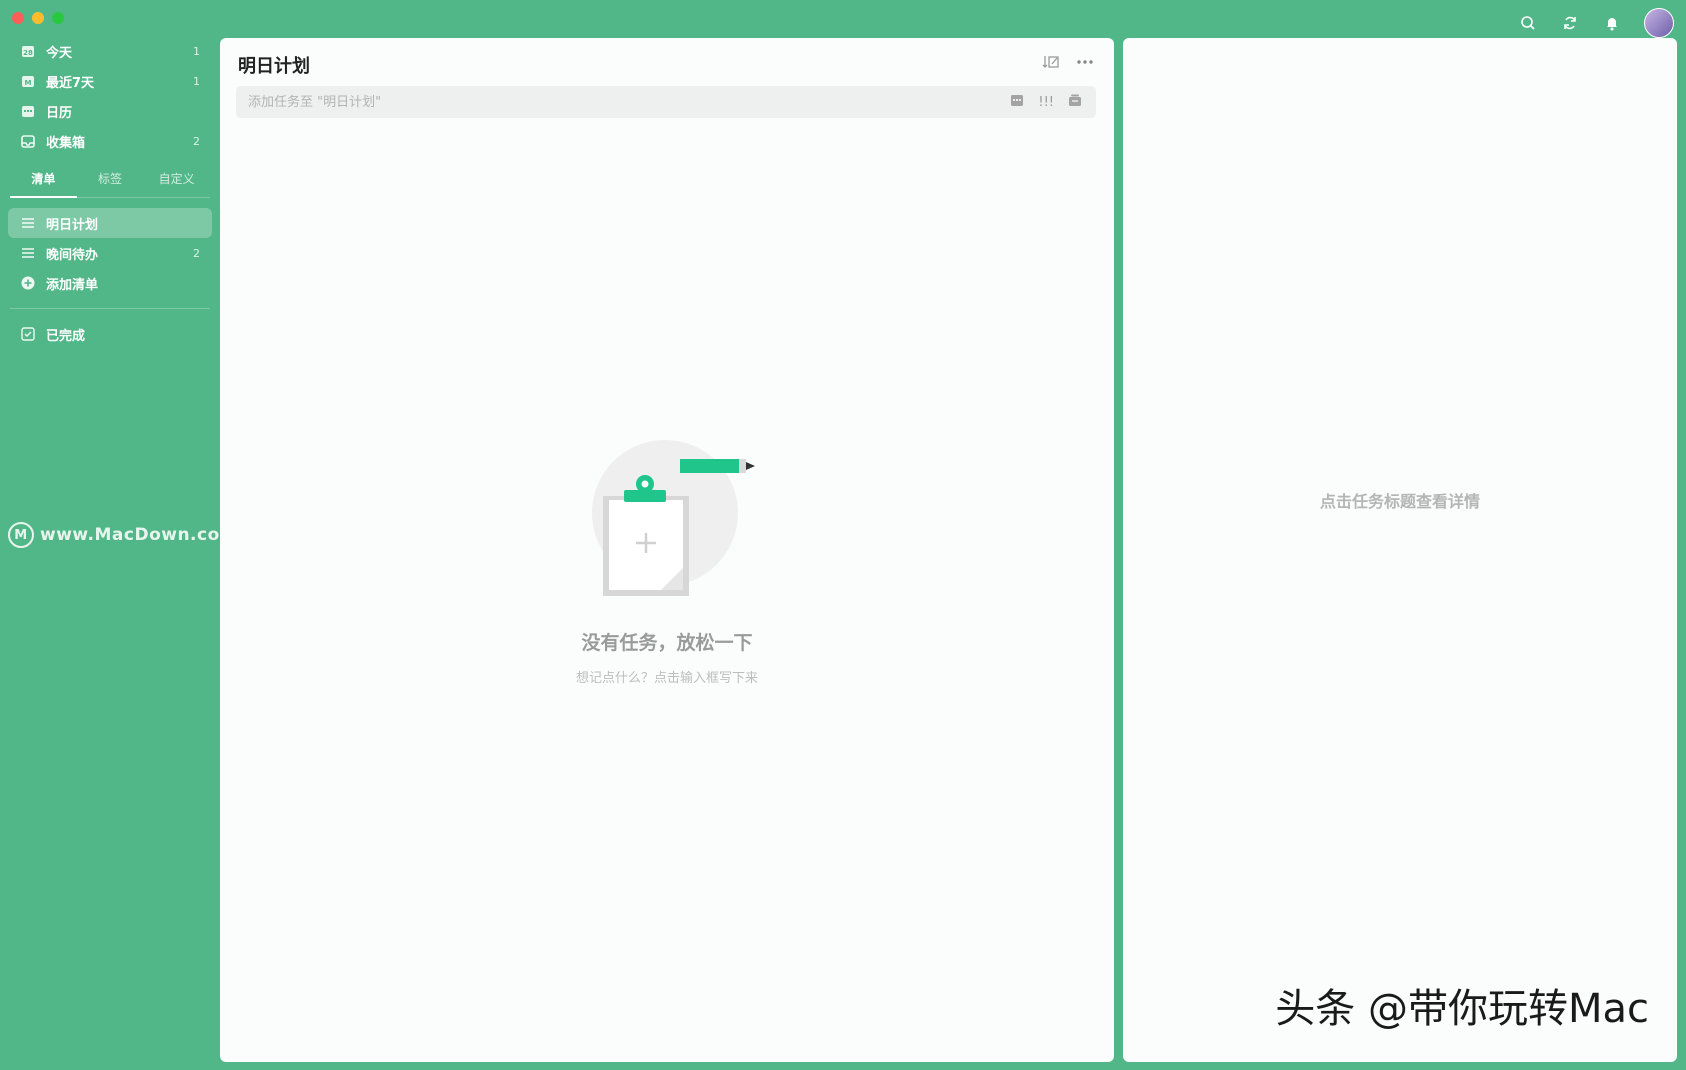 The height and width of the screenshot is (1070, 1686). I want to click on zoom-window-button, so click(58, 18).